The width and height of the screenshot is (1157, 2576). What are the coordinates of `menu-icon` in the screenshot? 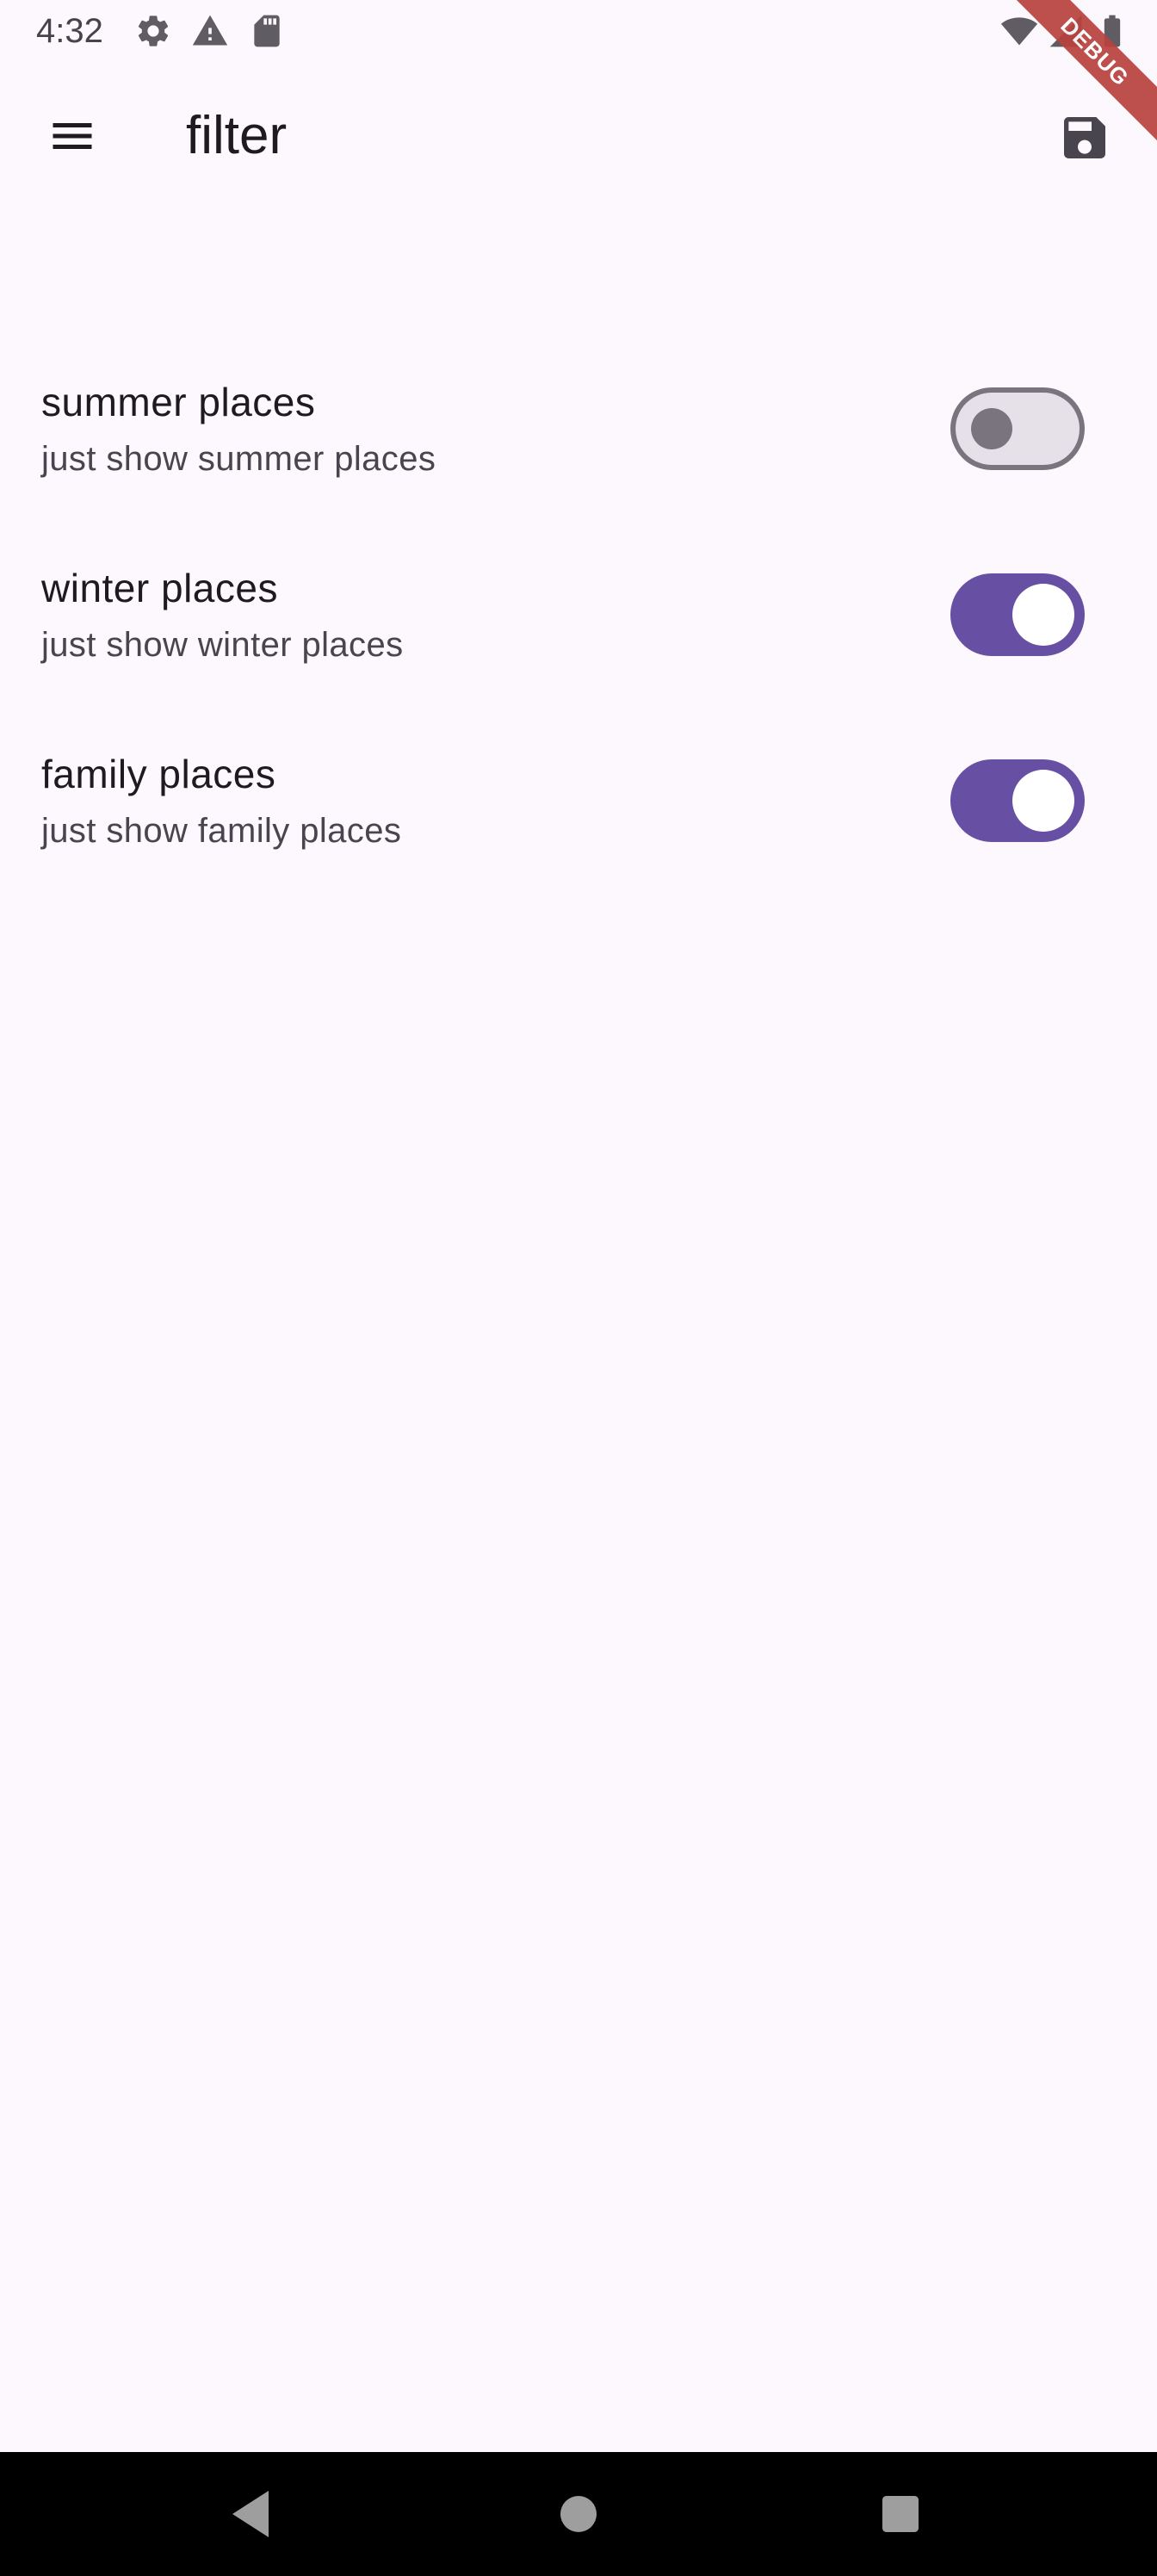 It's located at (72, 136).